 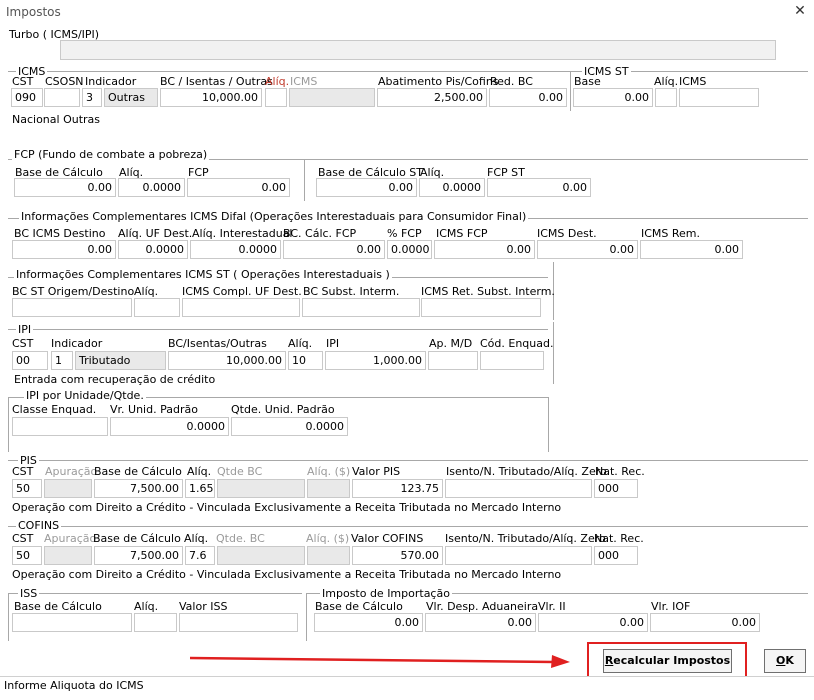 I want to click on ipi-unid-section-title: IPI por Unidade/Qtde., so click(x=85, y=395).